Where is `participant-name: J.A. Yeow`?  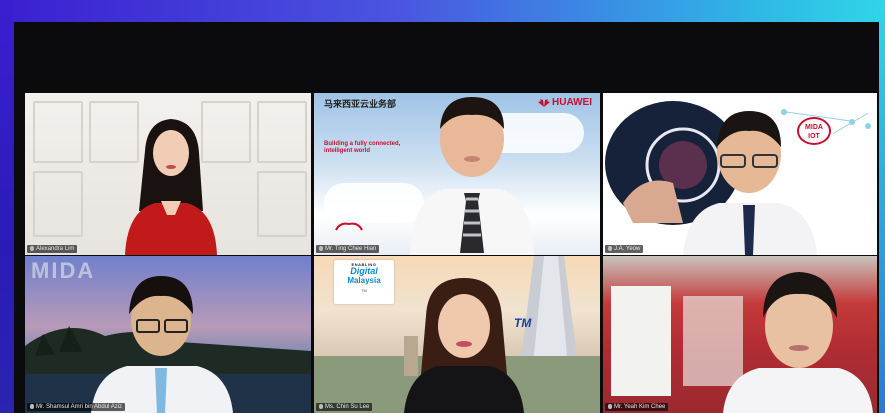
participant-name: J.A. Yeow is located at coordinates (627, 249).